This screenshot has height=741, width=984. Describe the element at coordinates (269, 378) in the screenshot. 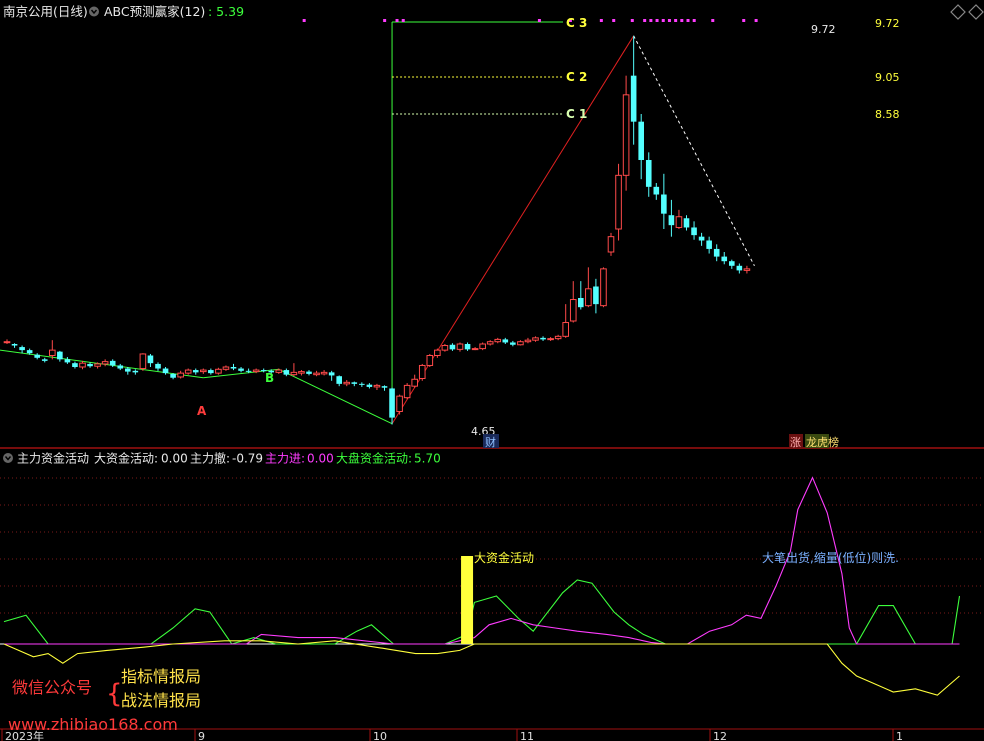

I see `point-b-label: B` at that location.